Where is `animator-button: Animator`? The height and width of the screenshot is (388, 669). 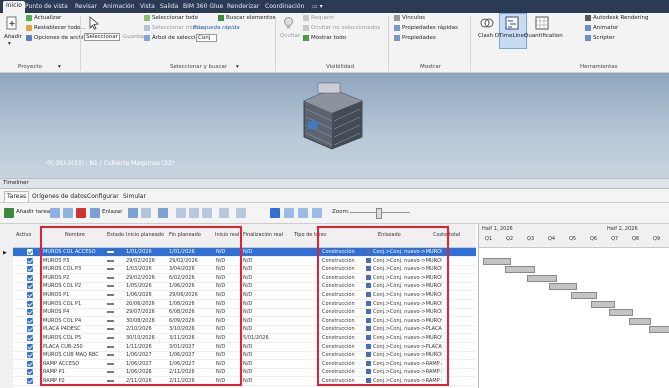
animator-button: Animator is located at coordinates (605, 28).